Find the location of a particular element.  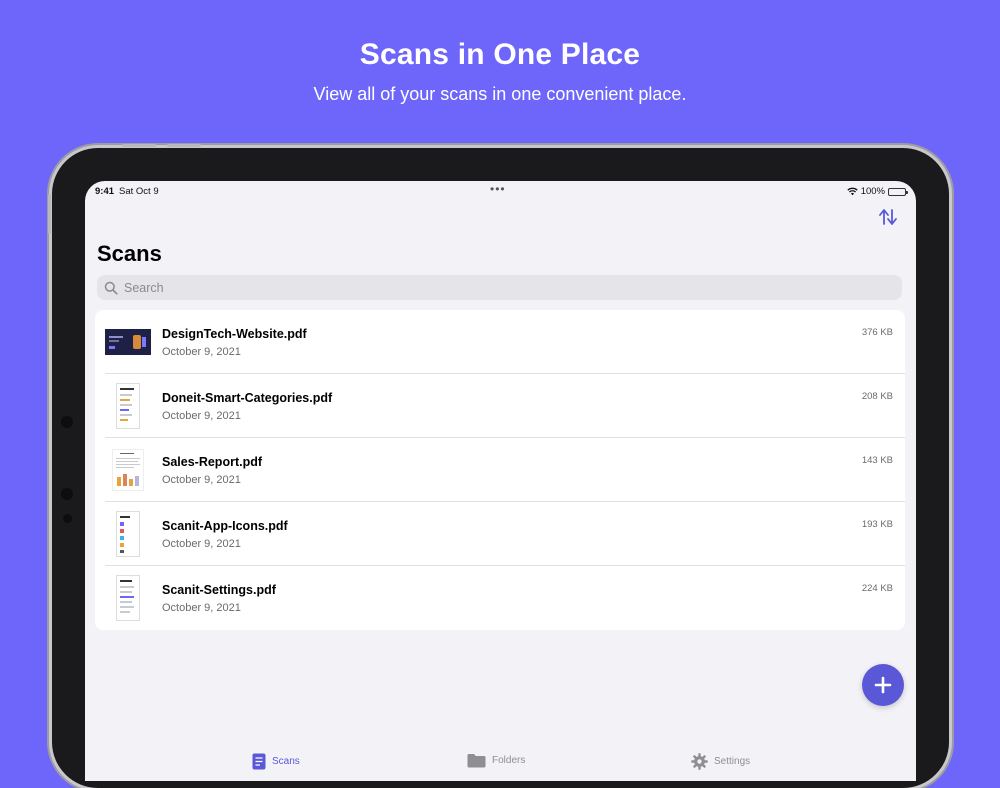

multitasking-dots-icon: ••• is located at coordinates (498, 189).